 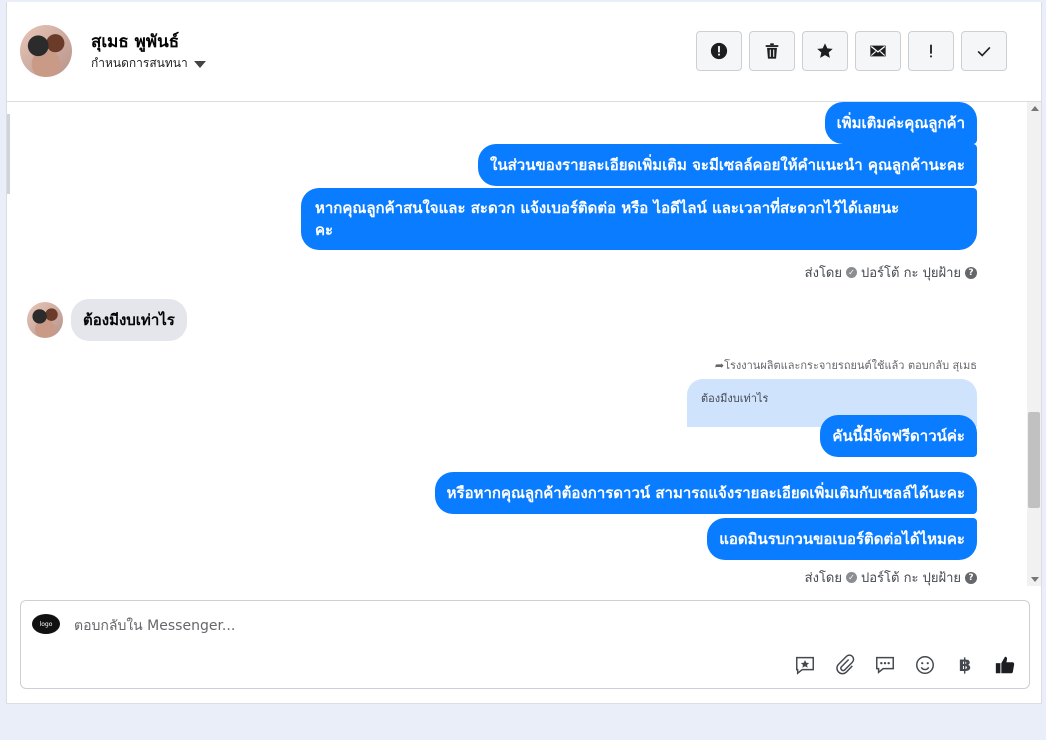 I want to click on mark-done-button, so click(x=984, y=51).